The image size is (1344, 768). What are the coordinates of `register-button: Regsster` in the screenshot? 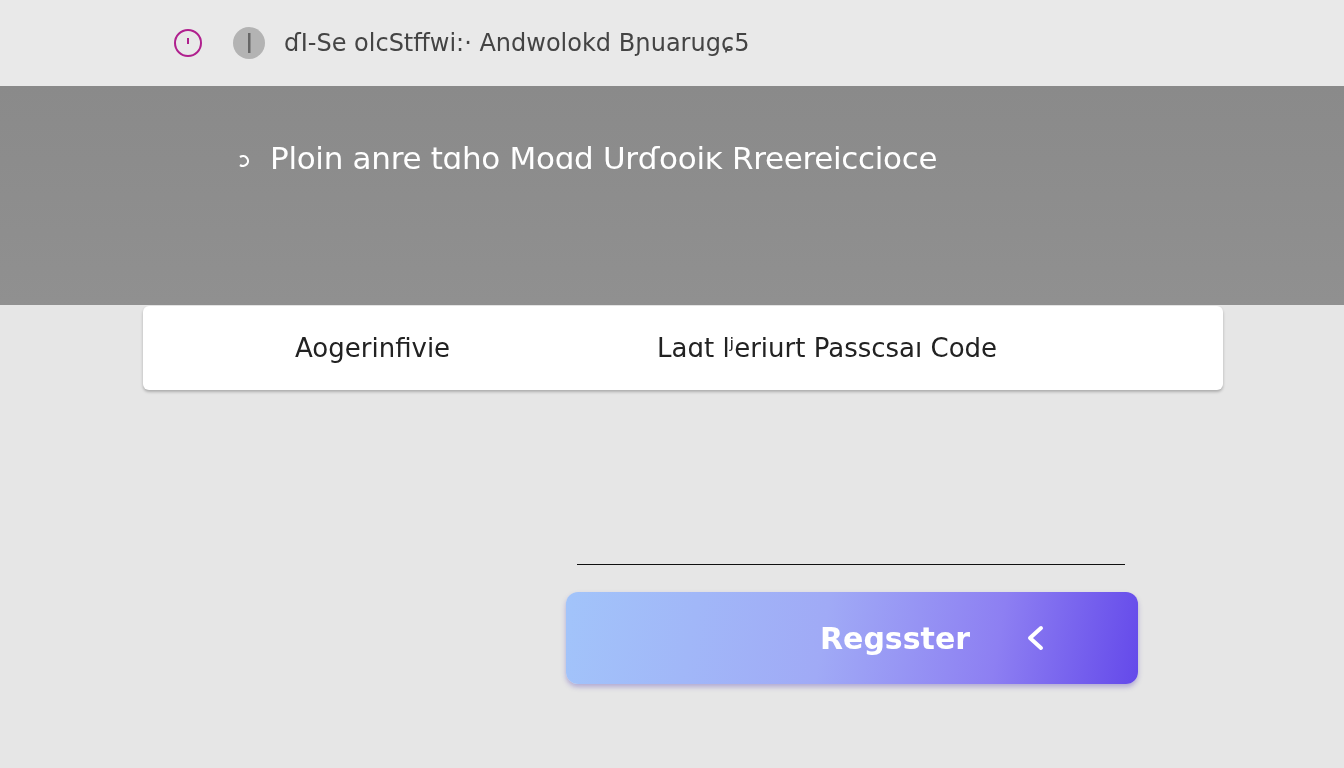 It's located at (852, 638).